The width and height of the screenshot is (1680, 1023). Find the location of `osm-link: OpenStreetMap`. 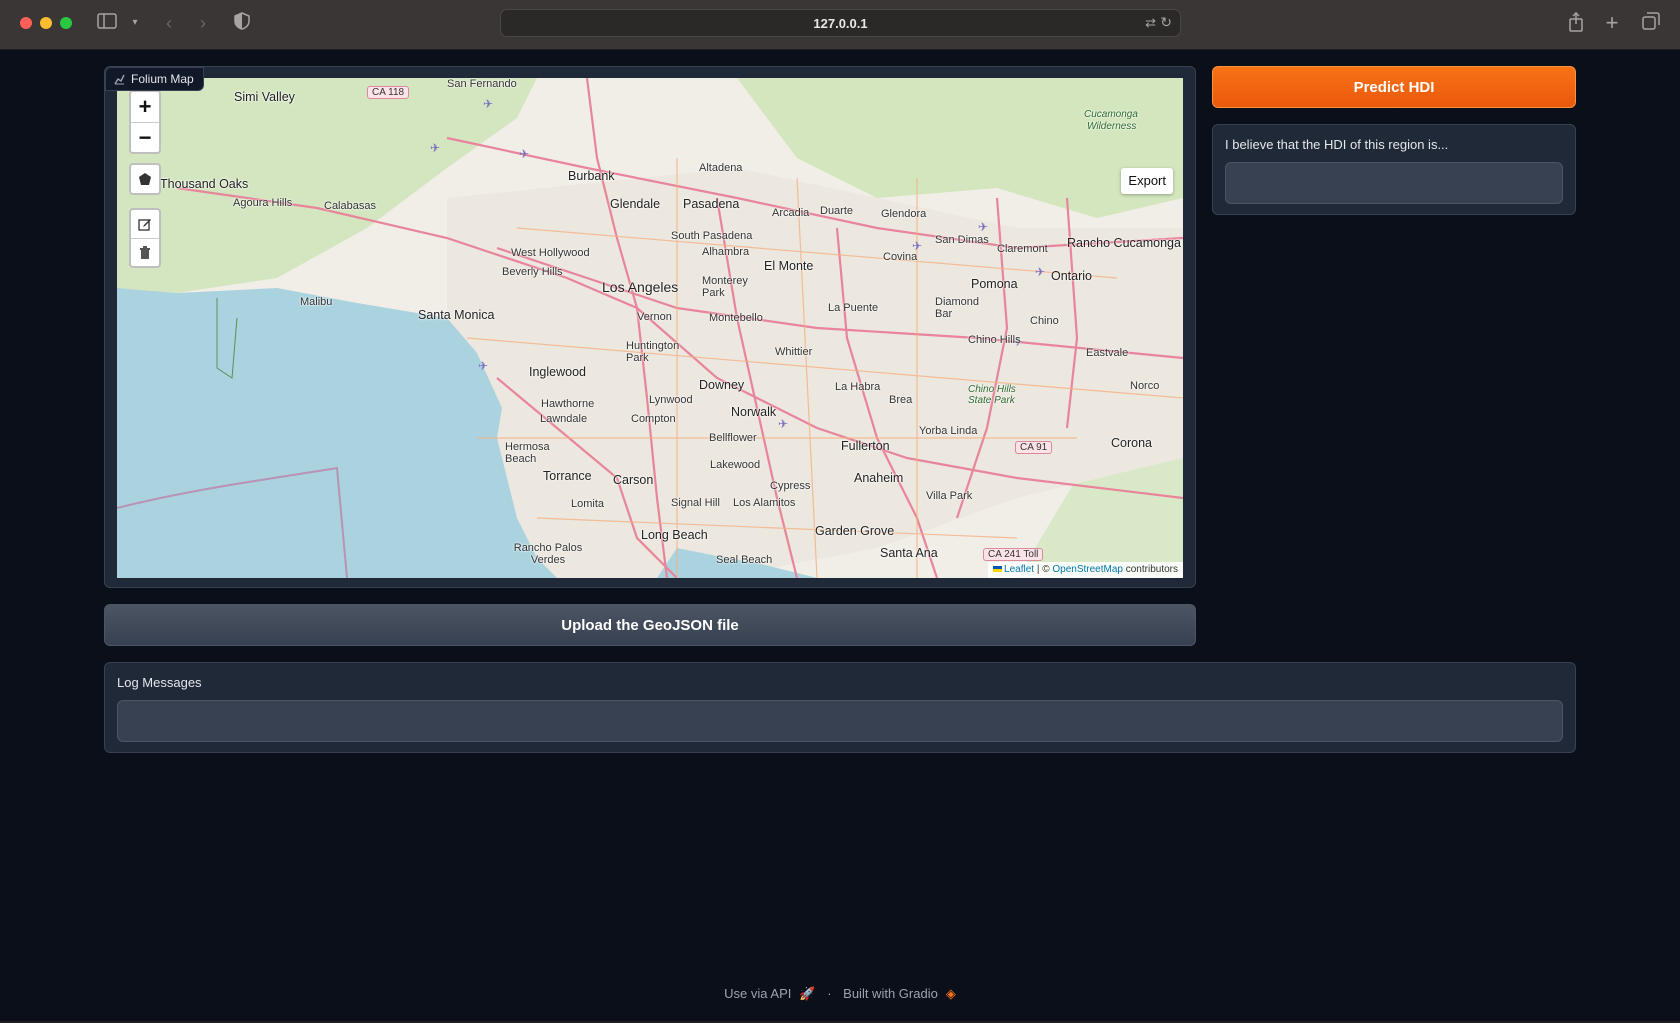

osm-link: OpenStreetMap is located at coordinates (1087, 569).